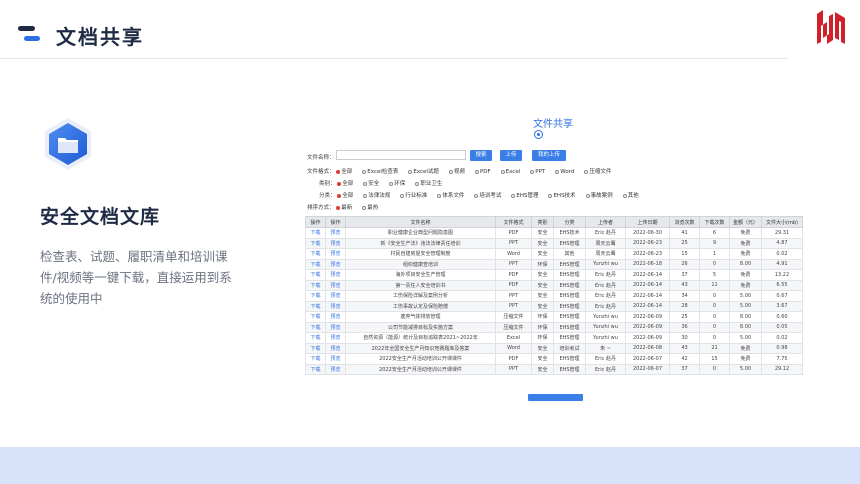  I want to click on format-option: PPT, so click(537, 172).